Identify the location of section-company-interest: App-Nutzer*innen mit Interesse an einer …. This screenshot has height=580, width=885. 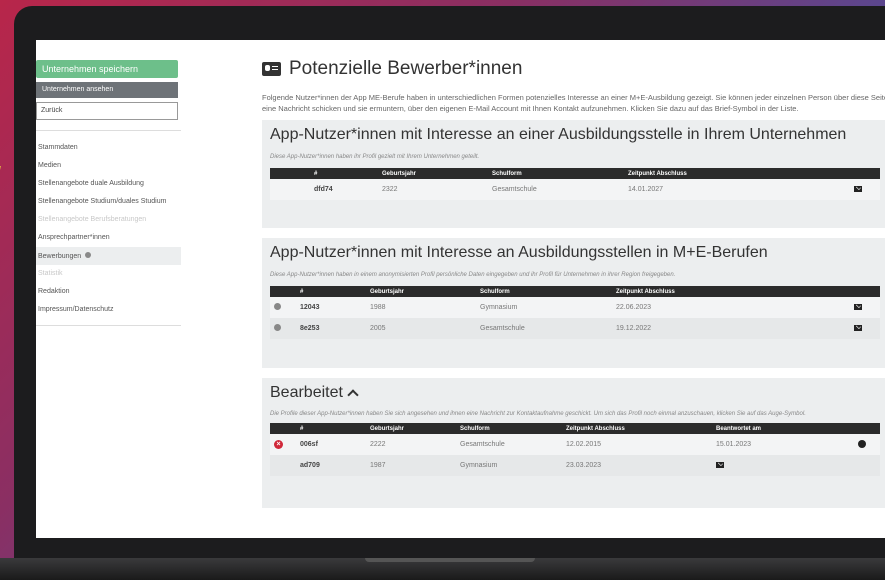
(573, 174).